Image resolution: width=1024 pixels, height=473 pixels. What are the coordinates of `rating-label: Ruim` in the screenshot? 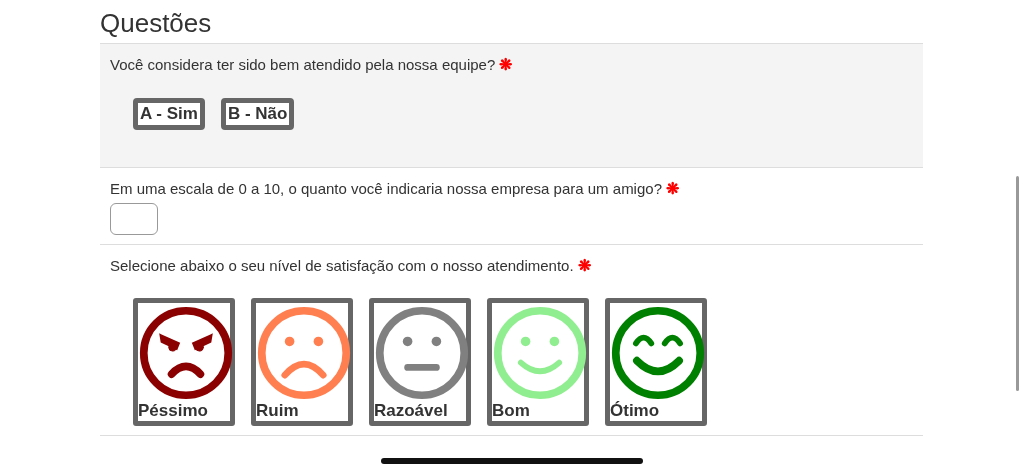 It's located at (278, 411).